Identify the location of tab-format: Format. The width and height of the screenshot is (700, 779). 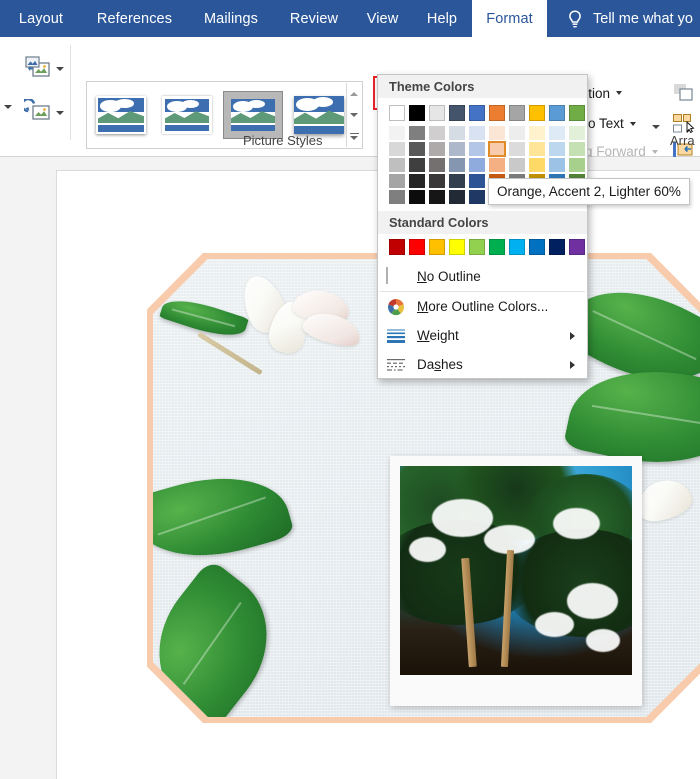
(509, 18).